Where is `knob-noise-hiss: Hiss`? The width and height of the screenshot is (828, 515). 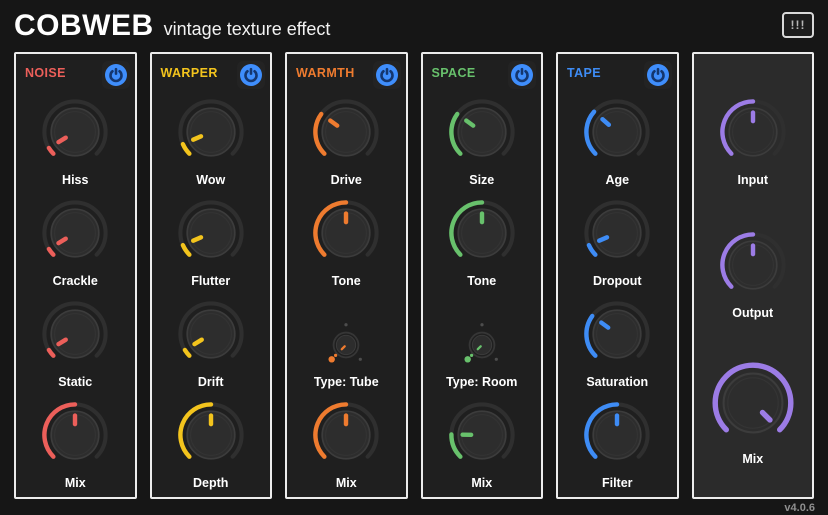
knob-noise-hiss: Hiss is located at coordinates (75, 139).